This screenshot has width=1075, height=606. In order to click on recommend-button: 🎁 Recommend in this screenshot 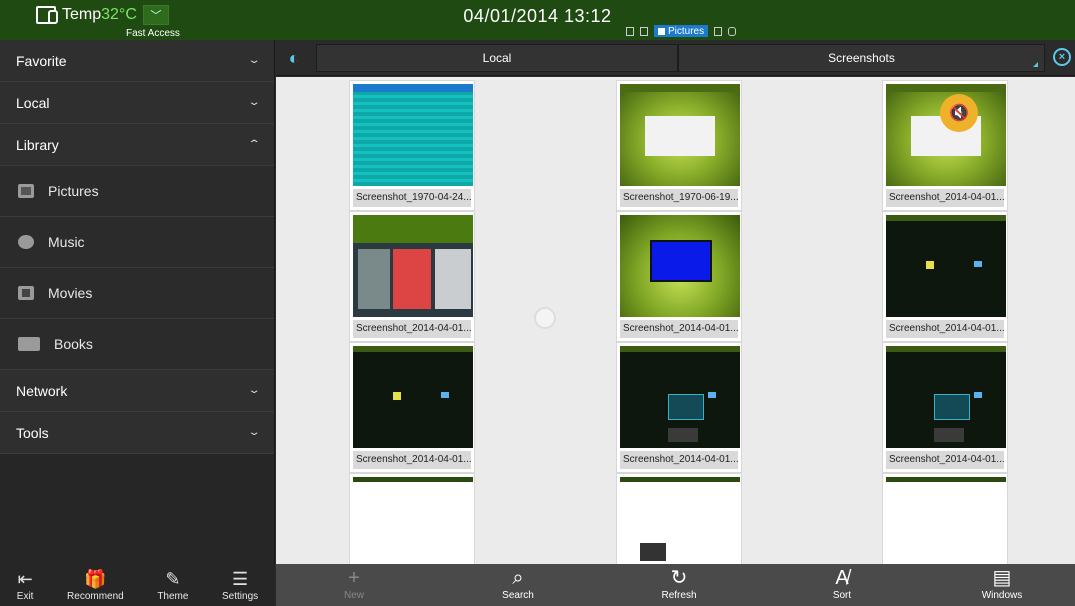, I will do `click(95, 585)`.